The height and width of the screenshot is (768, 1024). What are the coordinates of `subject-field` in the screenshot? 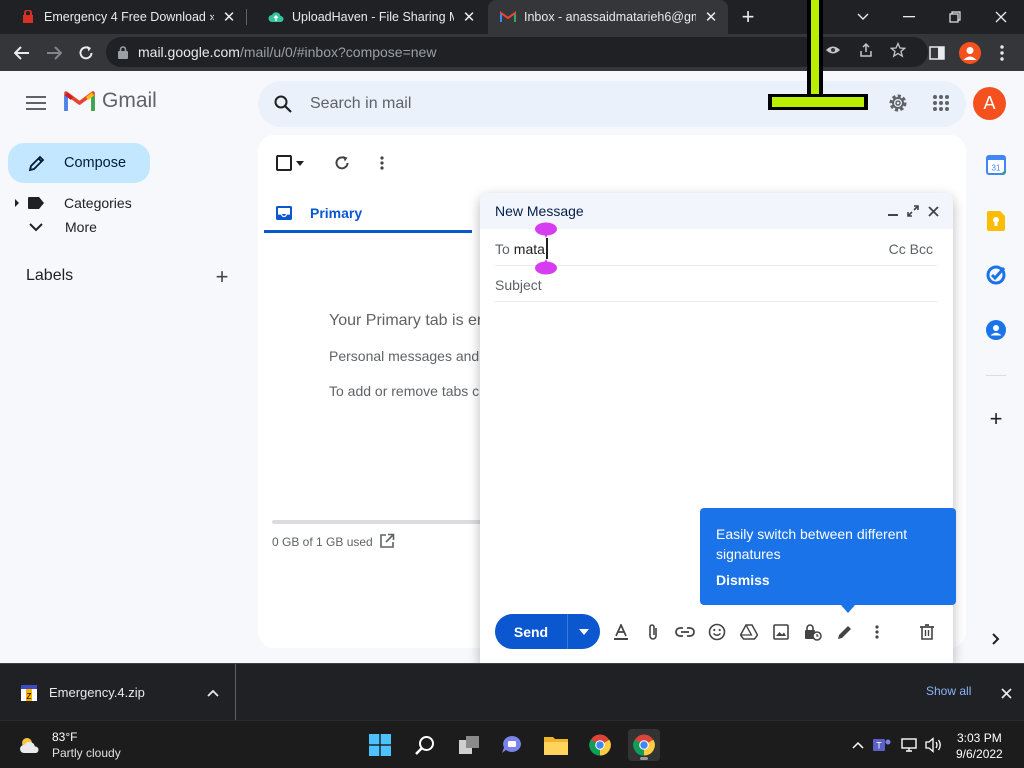 It's located at (716, 285).